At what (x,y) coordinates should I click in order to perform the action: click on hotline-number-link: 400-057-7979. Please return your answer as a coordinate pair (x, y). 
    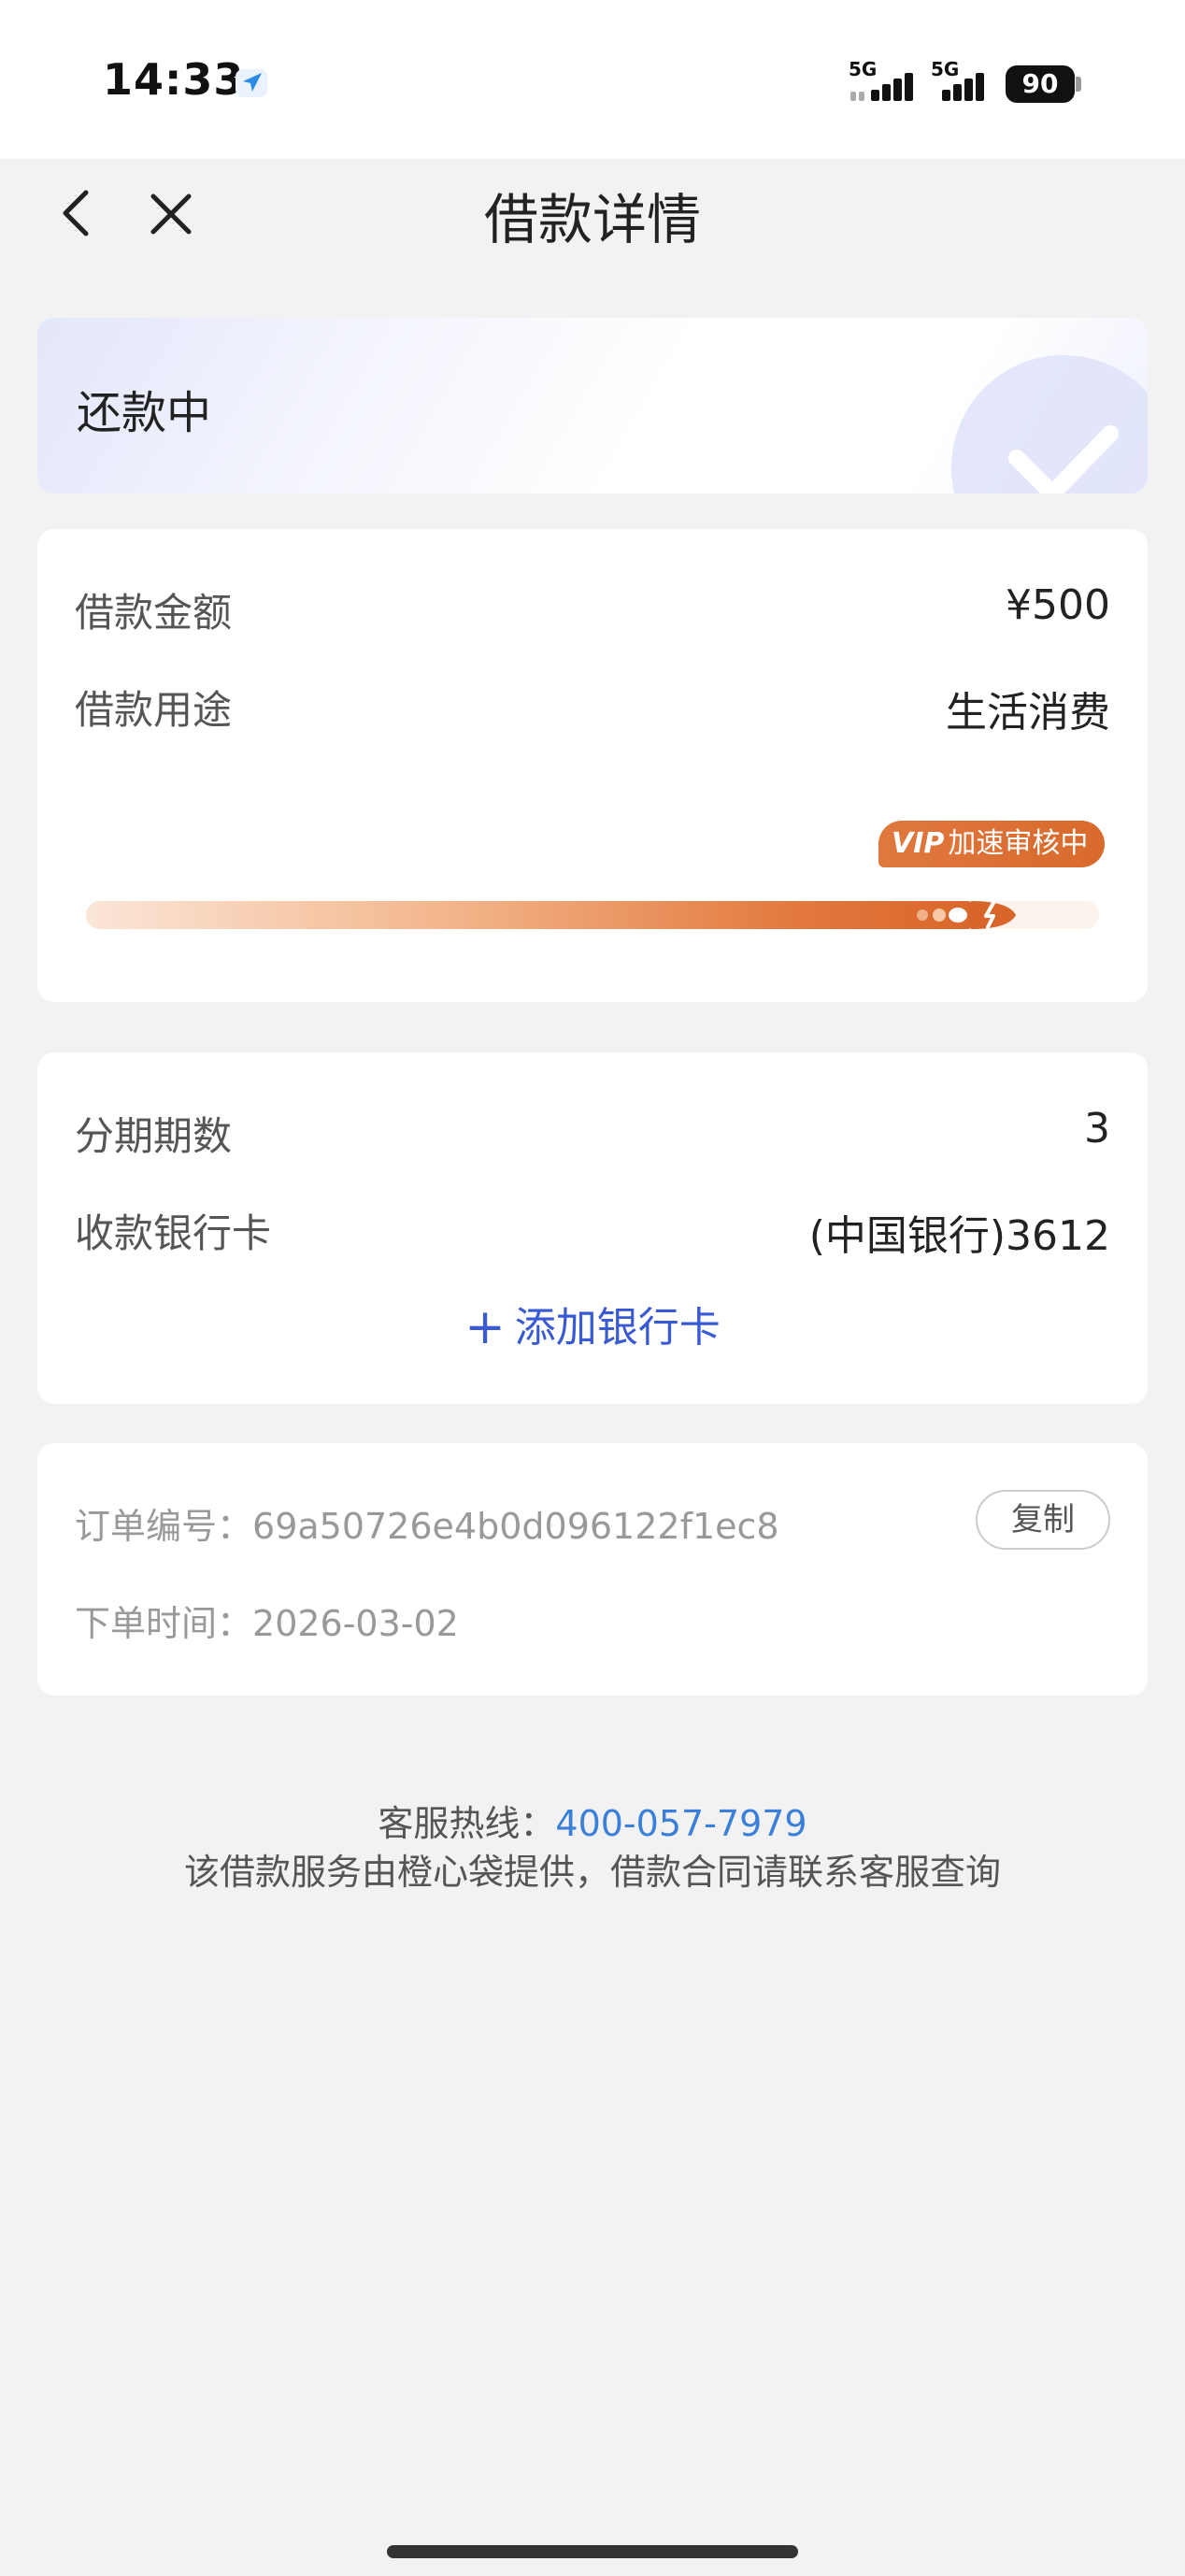
    Looking at the image, I should click on (681, 1823).